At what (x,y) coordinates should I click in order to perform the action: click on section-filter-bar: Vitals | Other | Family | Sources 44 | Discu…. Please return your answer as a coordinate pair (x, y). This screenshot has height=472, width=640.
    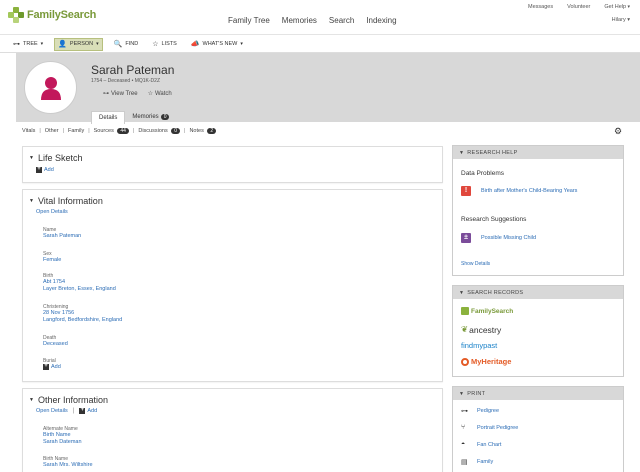
    Looking at the image, I should click on (119, 131).